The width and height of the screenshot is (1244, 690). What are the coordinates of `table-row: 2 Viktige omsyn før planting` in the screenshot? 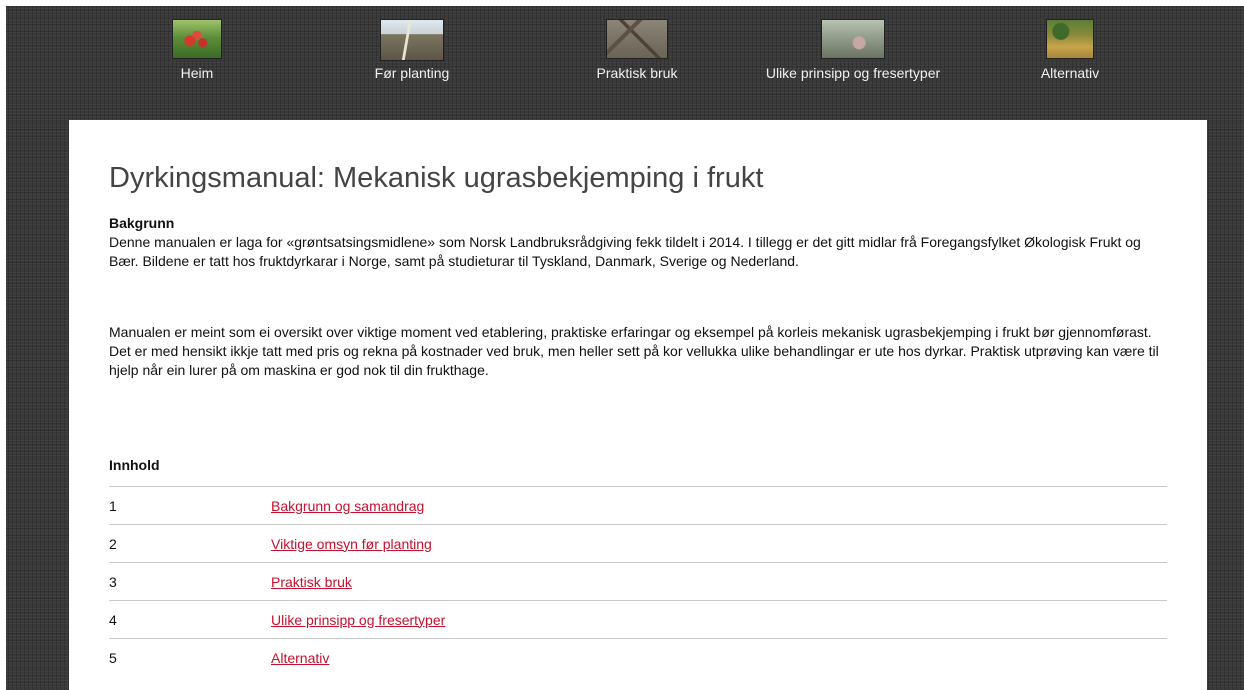 It's located at (638, 543).